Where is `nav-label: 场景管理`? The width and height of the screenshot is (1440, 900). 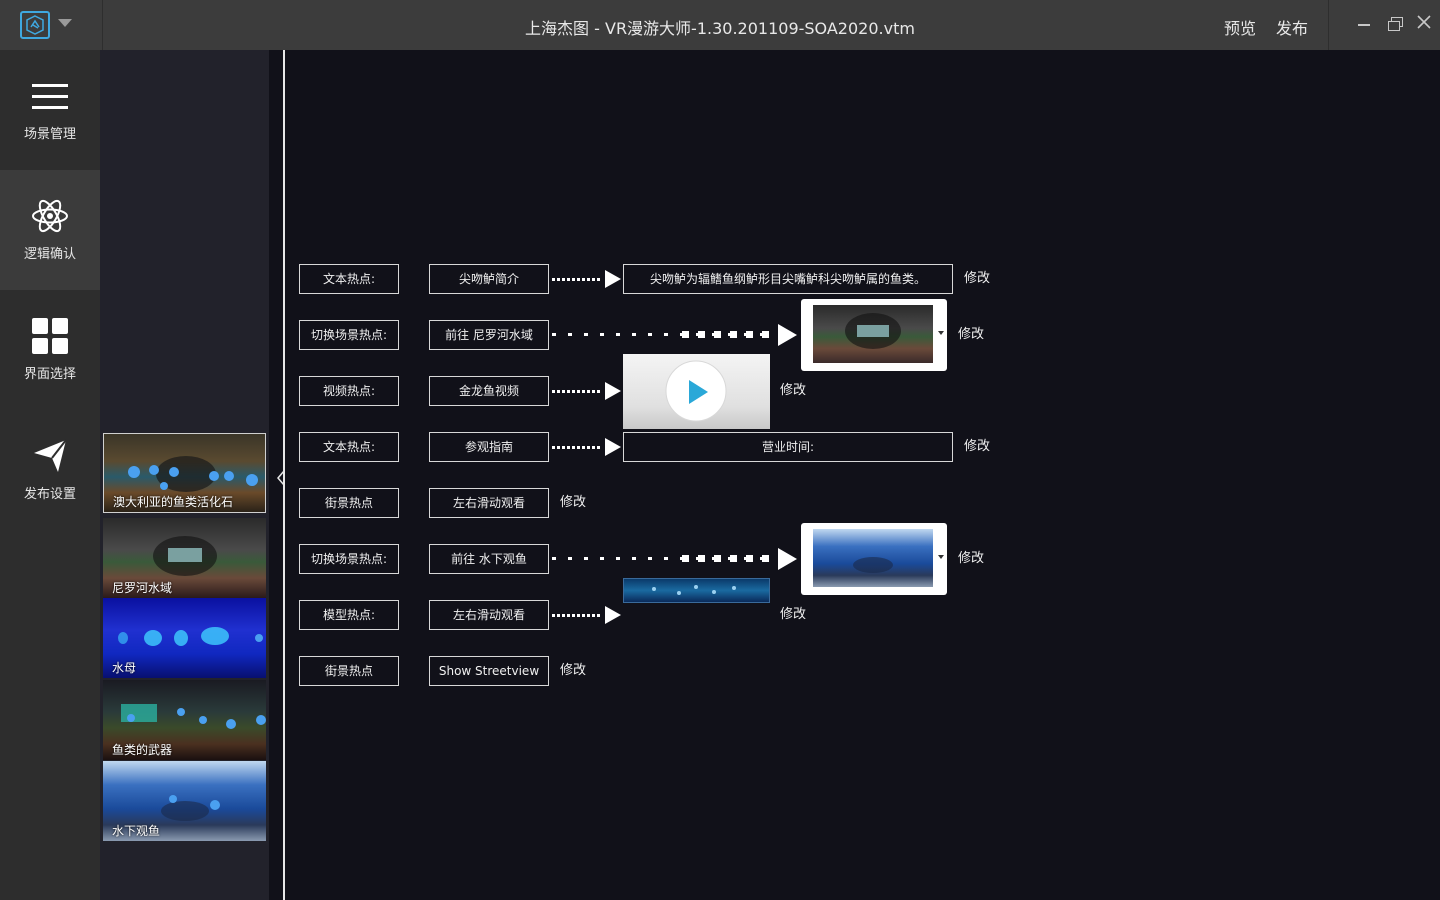 nav-label: 场景管理 is located at coordinates (49, 134).